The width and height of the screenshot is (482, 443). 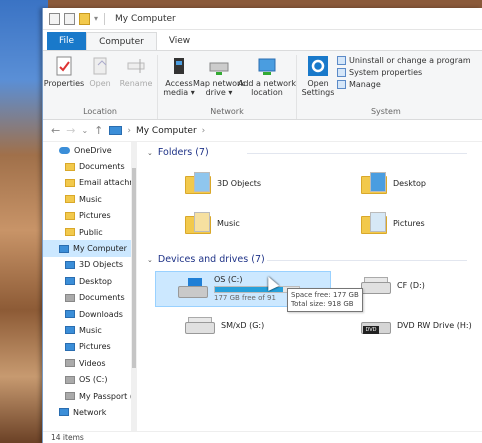 I want to click on address-bar: ← → ⌄ ↑ › My Computer ›, so click(x=262, y=131).